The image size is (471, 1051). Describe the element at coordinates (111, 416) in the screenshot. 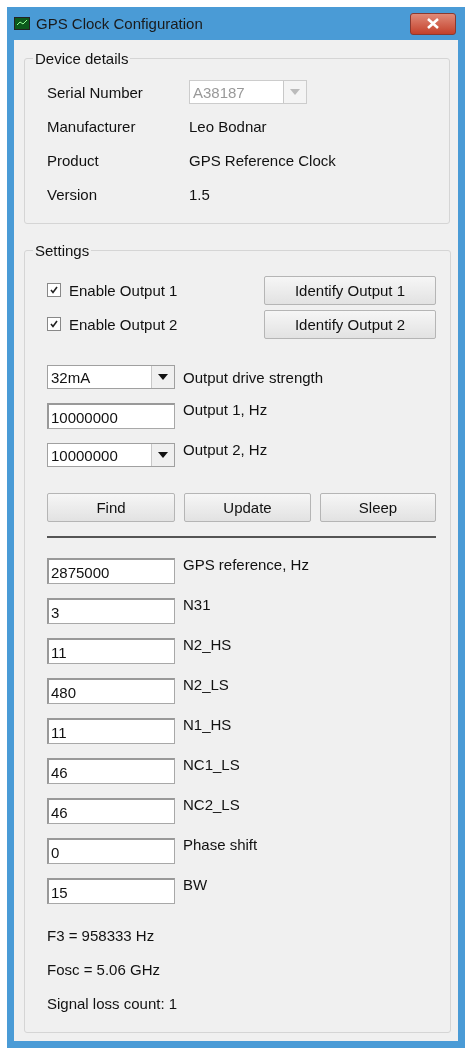

I see `text-field: 10000000` at that location.